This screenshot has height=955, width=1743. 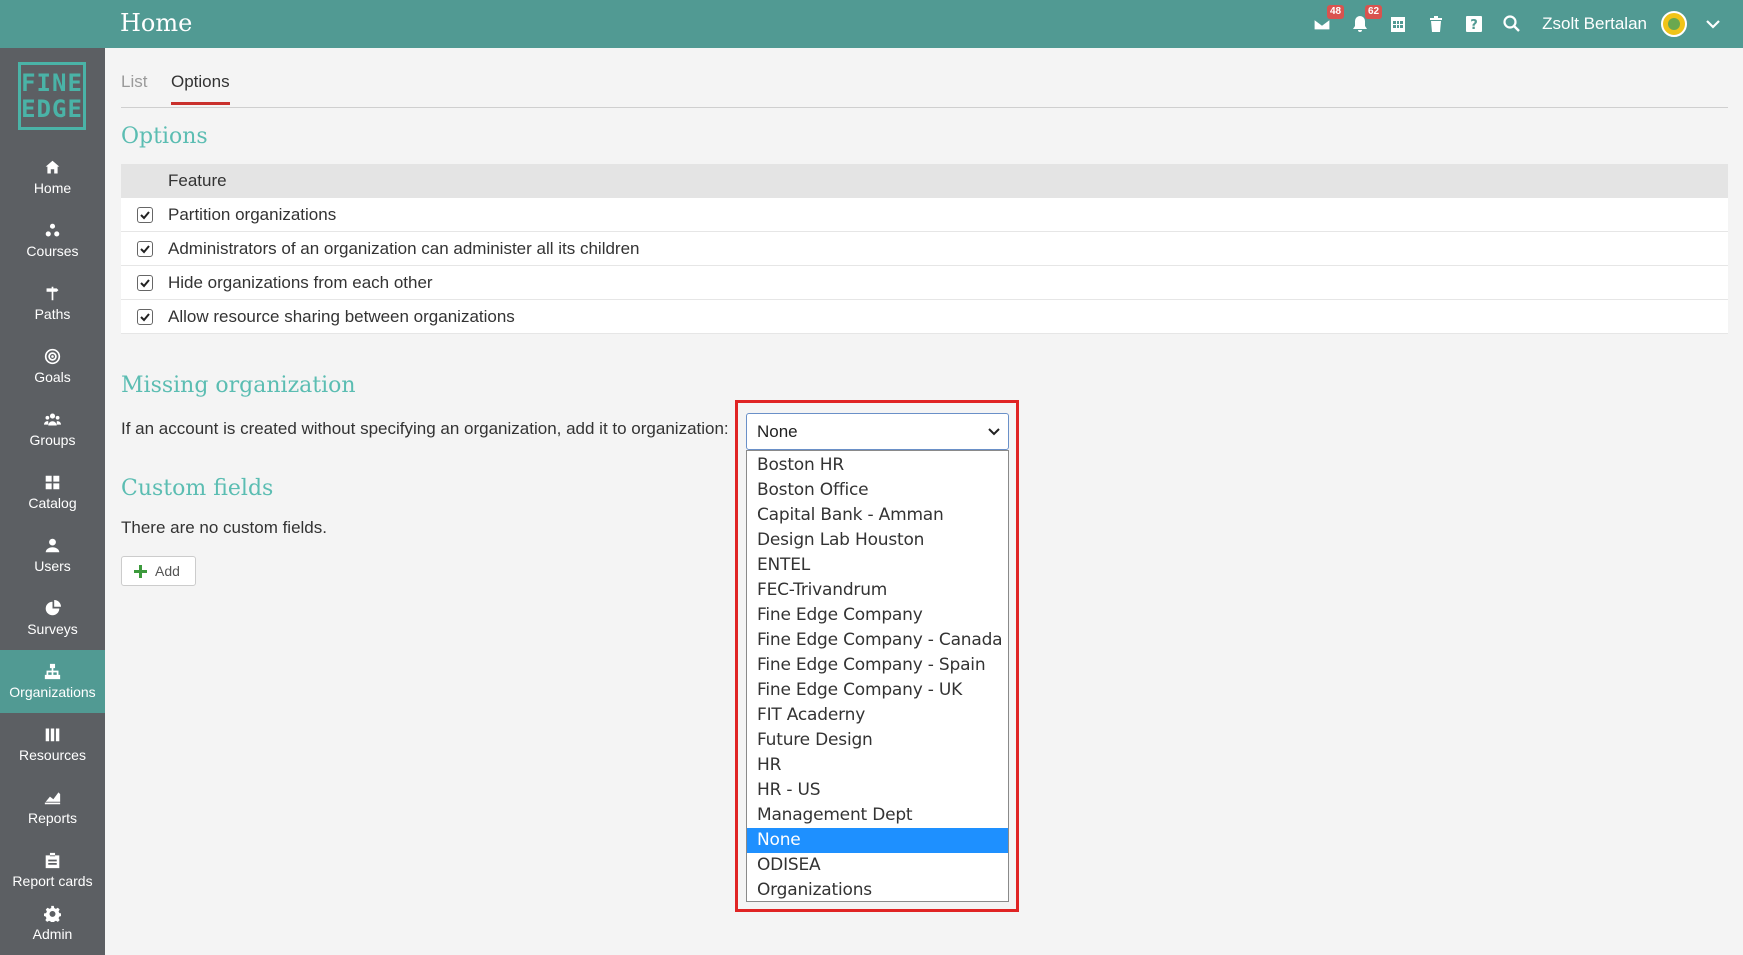 What do you see at coordinates (924, 215) in the screenshot?
I see `table-row: Partition organizations` at bounding box center [924, 215].